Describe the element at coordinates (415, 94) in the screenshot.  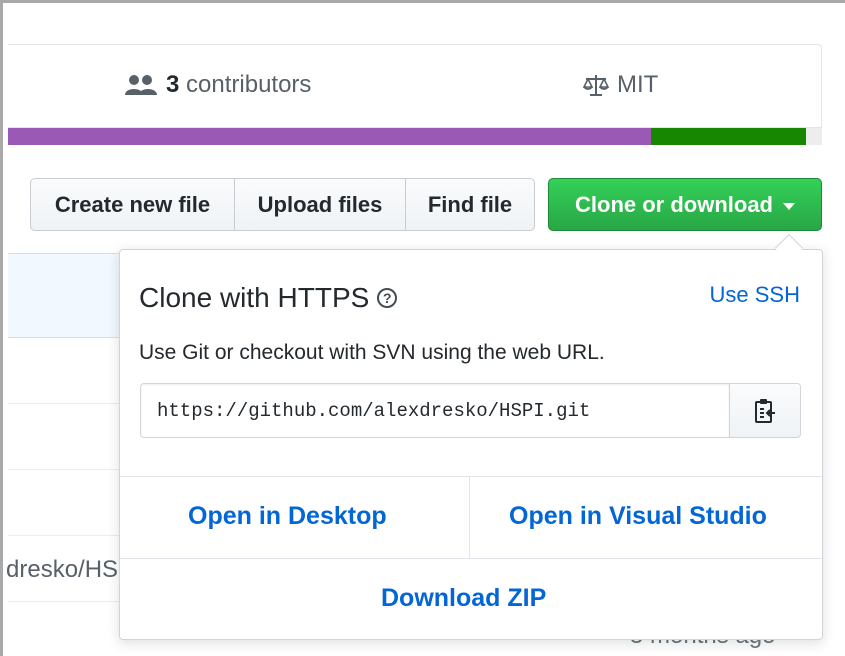
I see `repo-summary: 3 contributors MIT` at that location.